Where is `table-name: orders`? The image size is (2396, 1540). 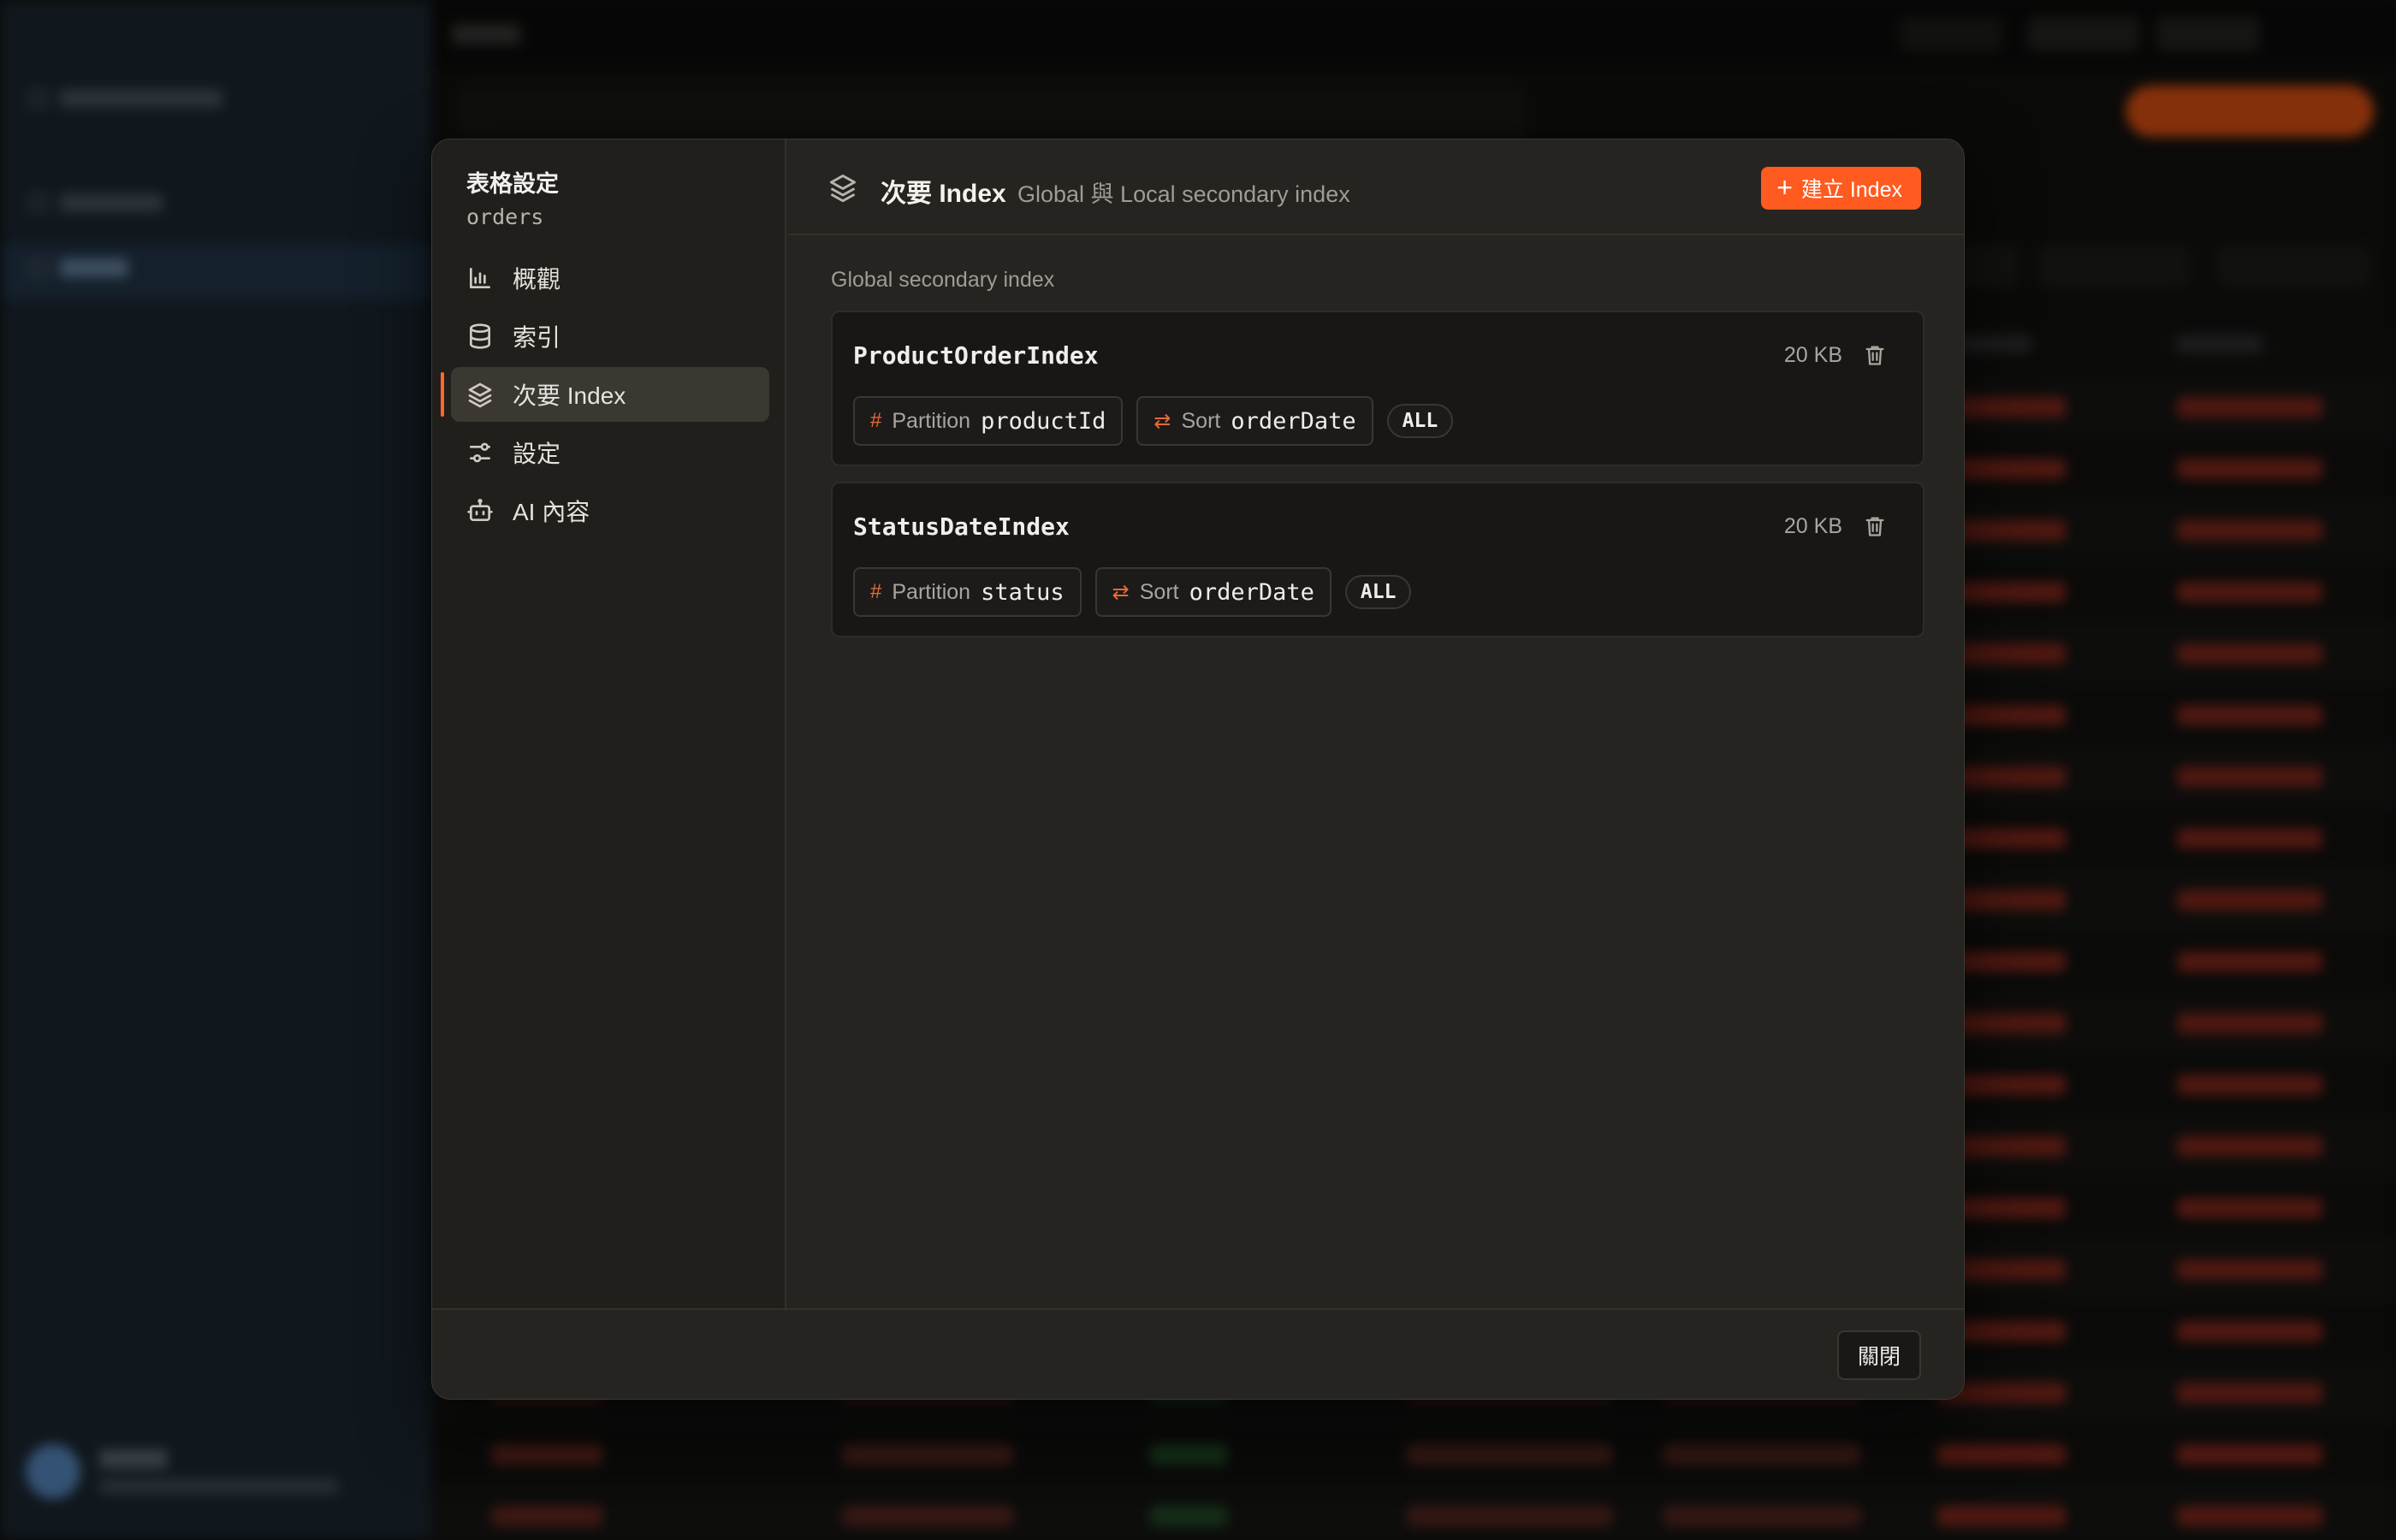 table-name: orders is located at coordinates (505, 216).